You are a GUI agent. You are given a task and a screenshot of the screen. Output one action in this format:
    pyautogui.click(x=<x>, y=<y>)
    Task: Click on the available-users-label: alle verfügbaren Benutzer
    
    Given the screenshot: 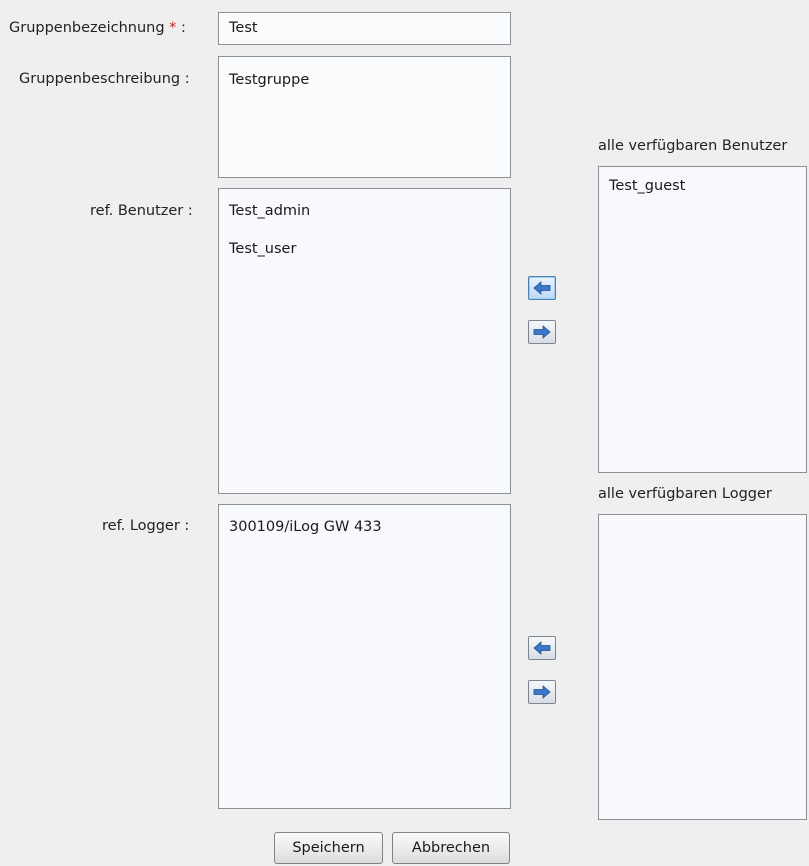 What is the action you would take?
    pyautogui.click(x=693, y=146)
    